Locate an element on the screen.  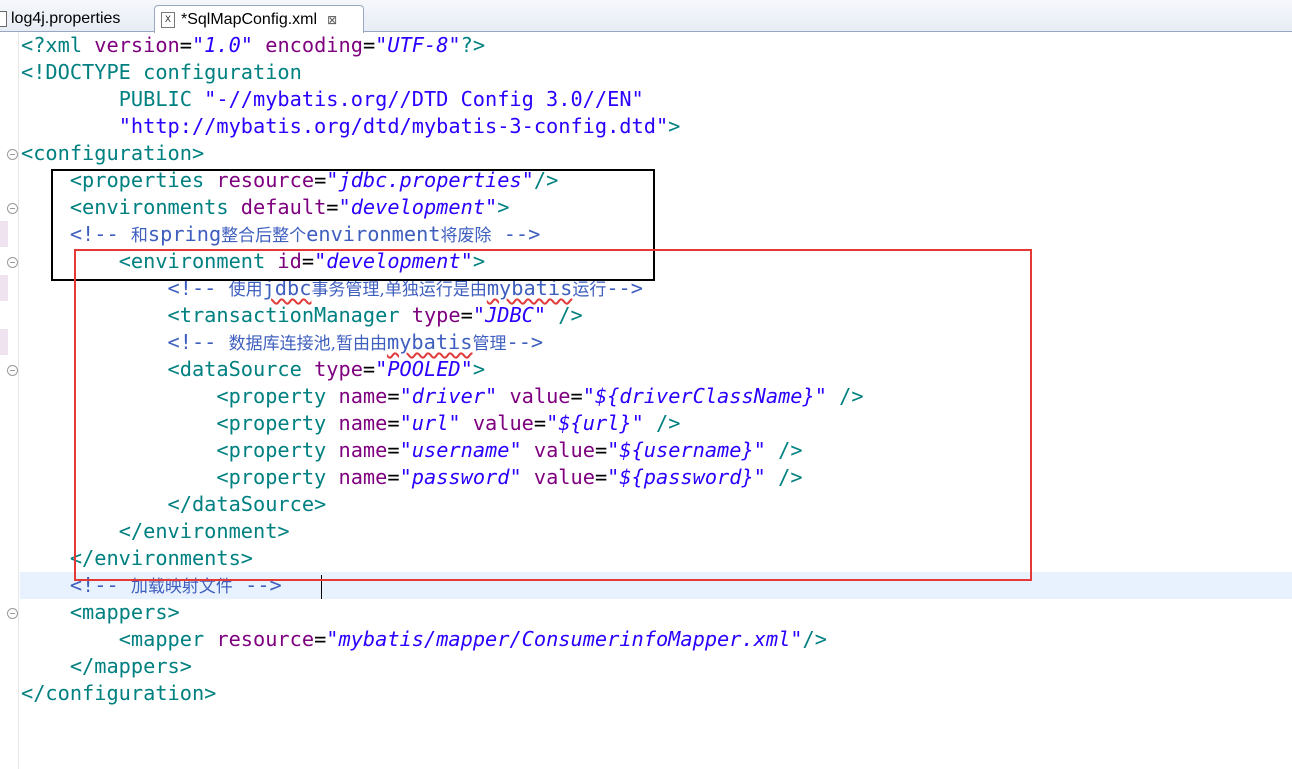
tab-label: log4j.properties is located at coordinates (66, 18).